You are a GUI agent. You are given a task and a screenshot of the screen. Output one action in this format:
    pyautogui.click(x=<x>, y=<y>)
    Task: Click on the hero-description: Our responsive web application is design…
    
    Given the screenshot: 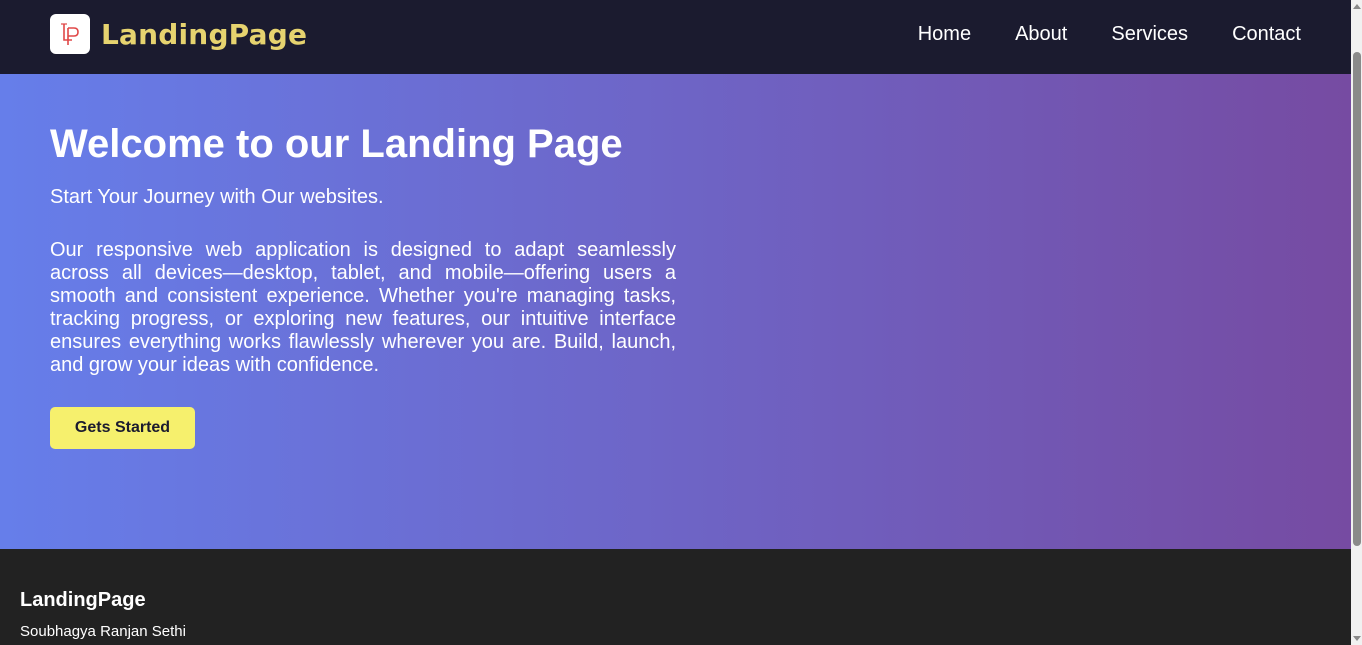 What is the action you would take?
    pyautogui.click(x=363, y=307)
    